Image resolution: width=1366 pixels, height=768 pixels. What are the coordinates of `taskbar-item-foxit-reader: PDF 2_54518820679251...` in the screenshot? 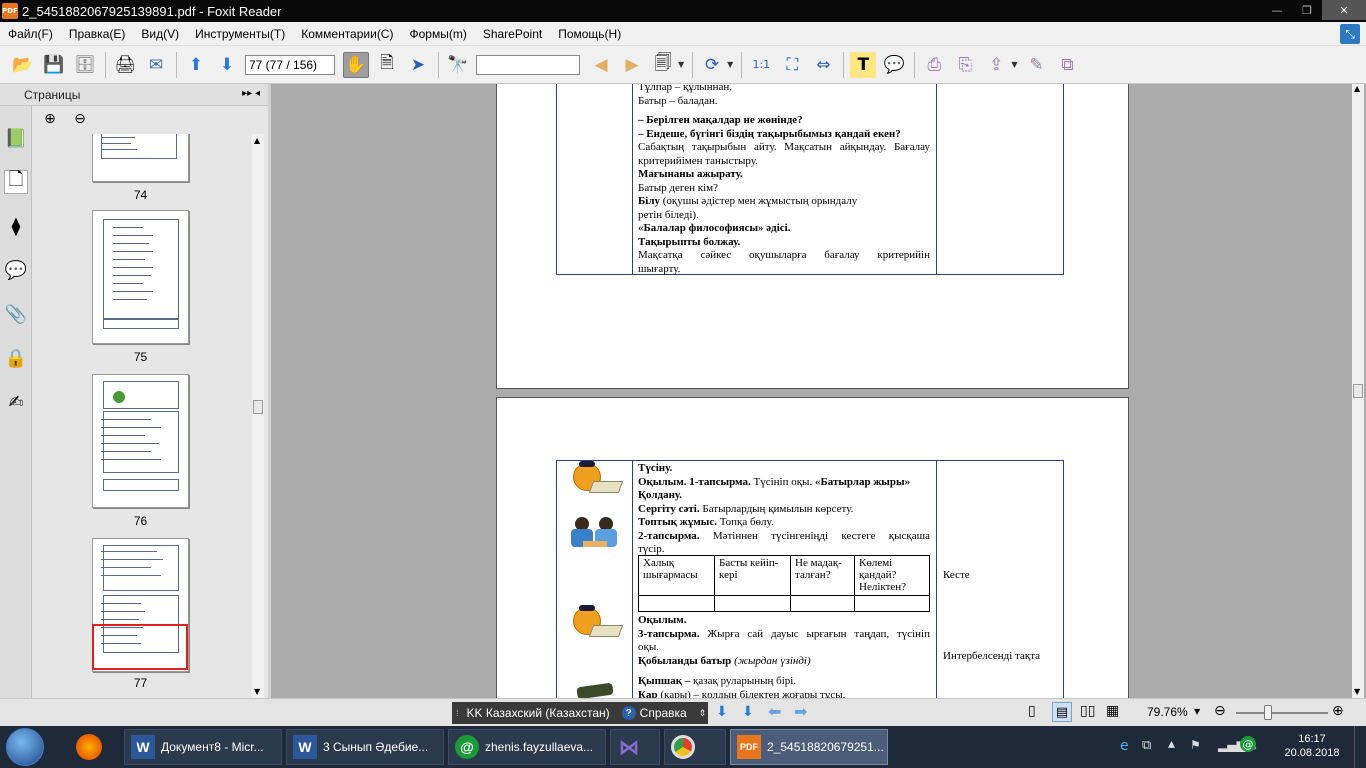 It's located at (809, 747).